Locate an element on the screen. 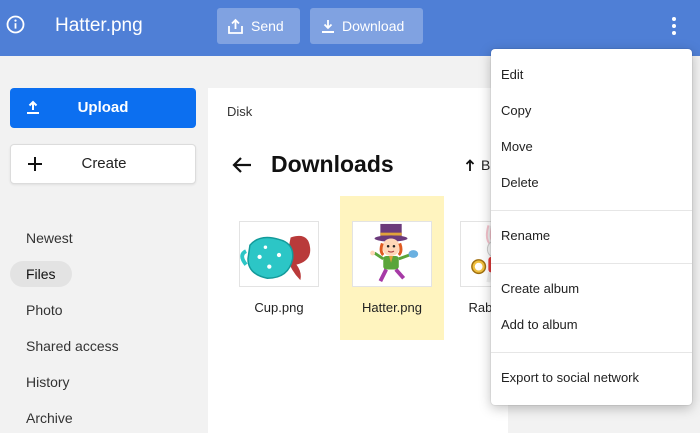 The image size is (700, 433). menu-item-export-social: Export to social network is located at coordinates (591, 378).